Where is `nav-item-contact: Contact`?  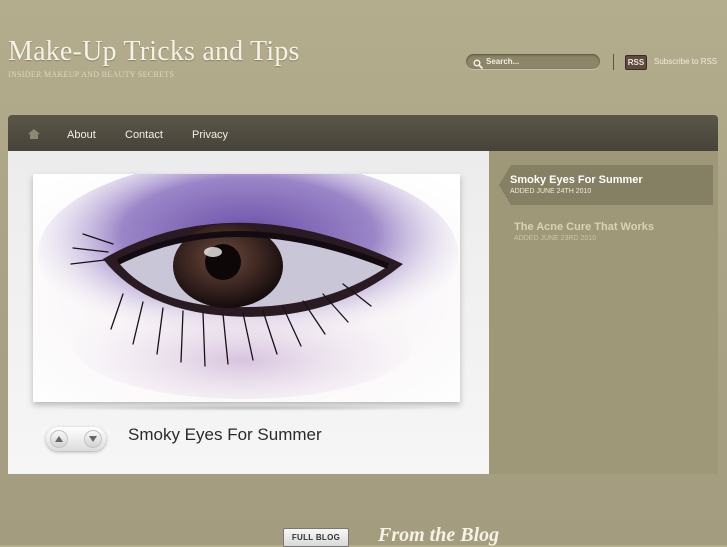
nav-item-contact: Contact is located at coordinates (144, 135).